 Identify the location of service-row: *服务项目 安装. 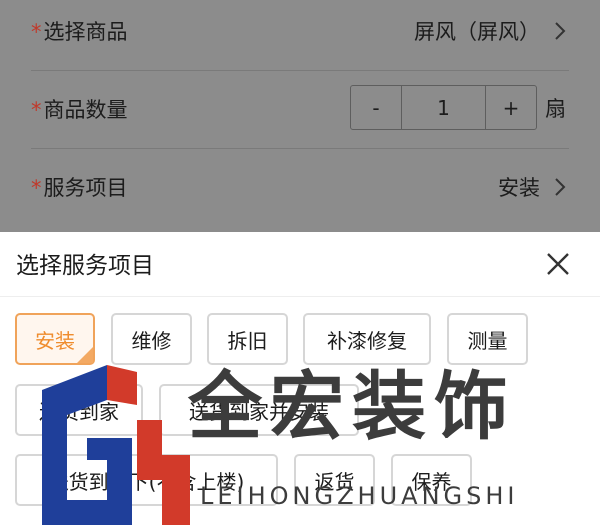
(300, 187).